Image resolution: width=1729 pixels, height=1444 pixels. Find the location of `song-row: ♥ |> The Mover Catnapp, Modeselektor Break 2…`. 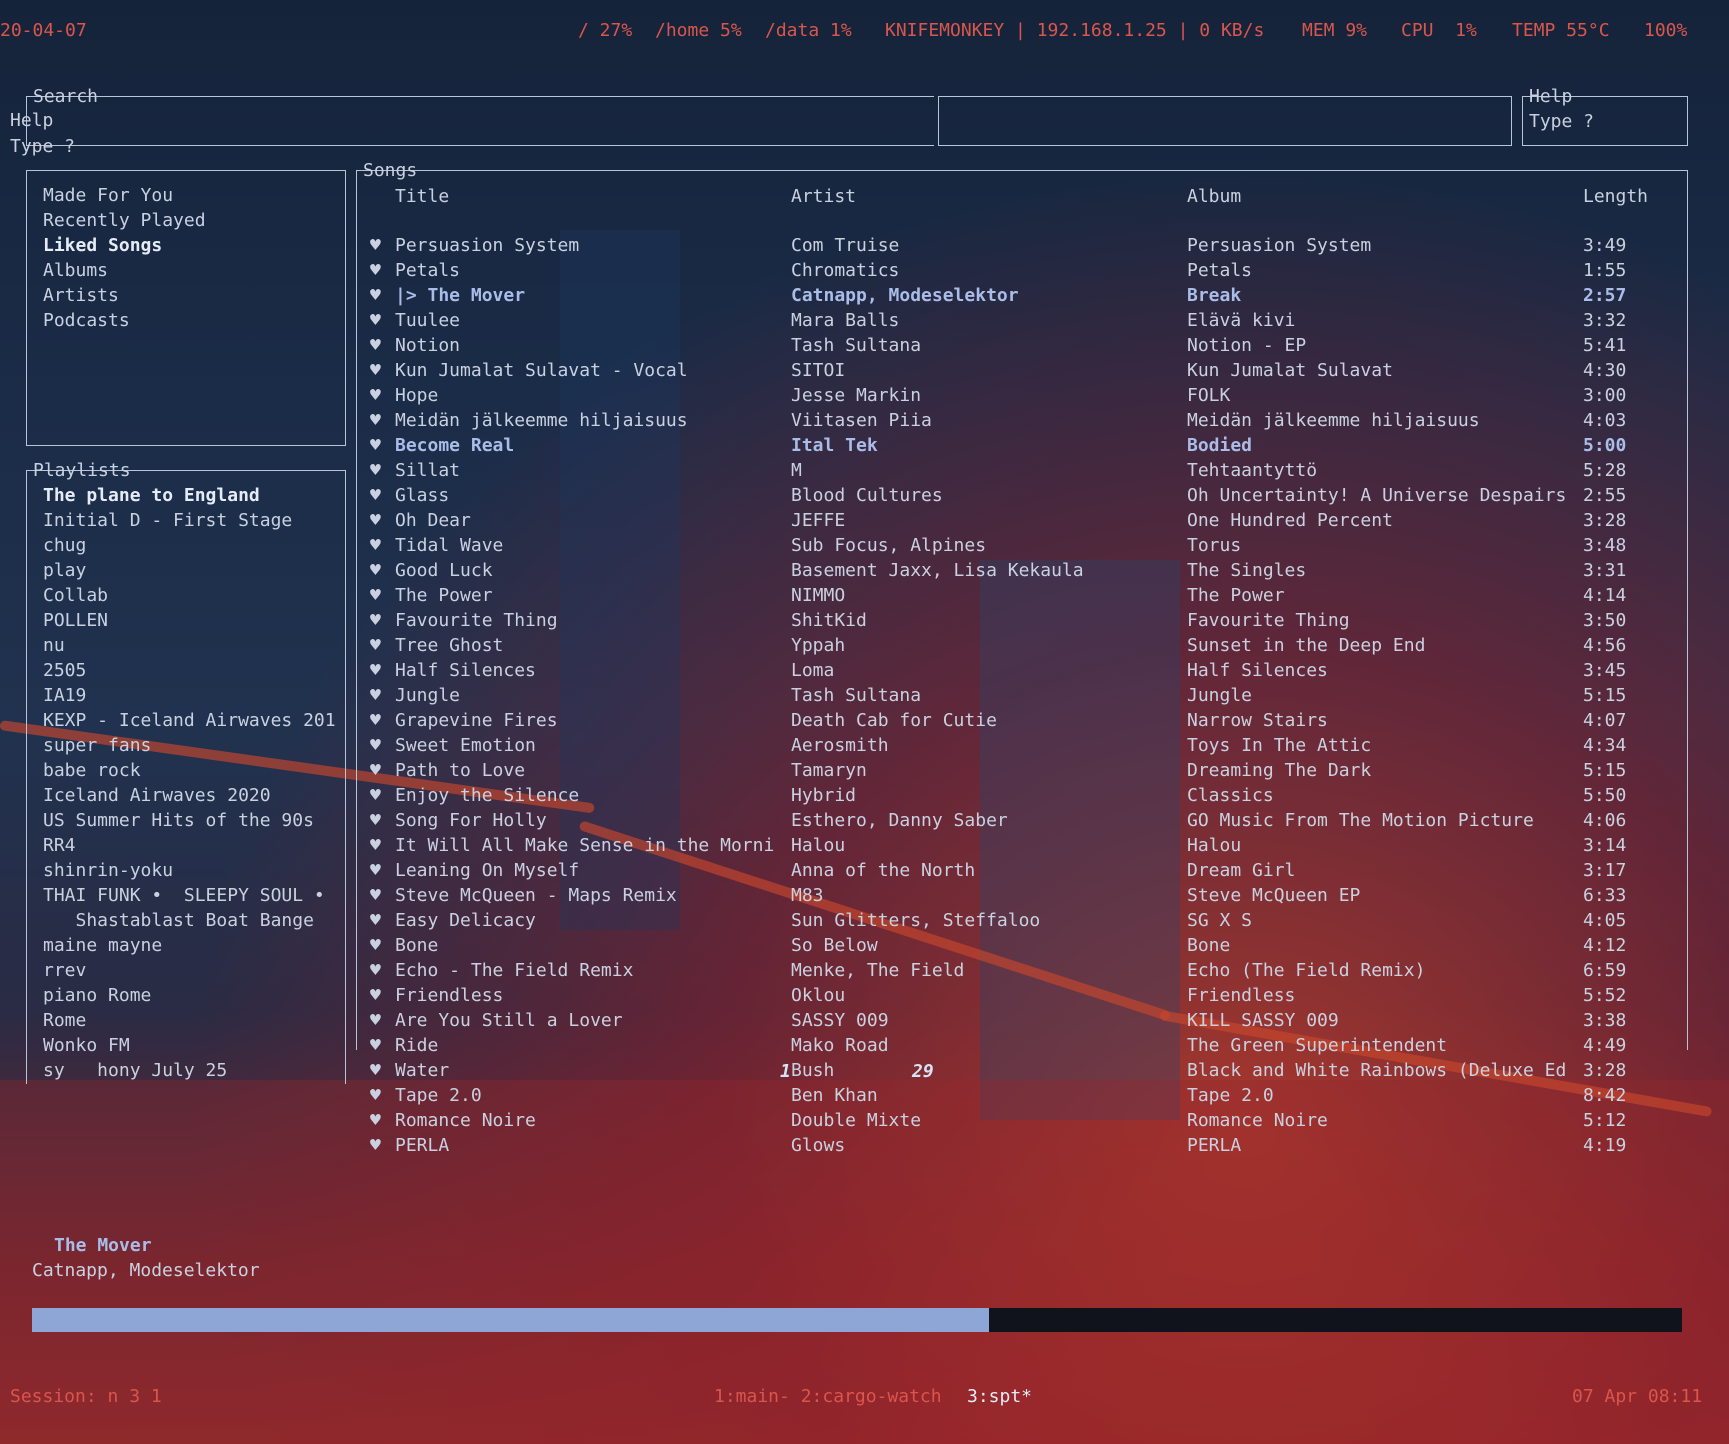

song-row: ♥ |> The Mover Catnapp, Modeselektor Break 2… is located at coordinates (1020, 295).